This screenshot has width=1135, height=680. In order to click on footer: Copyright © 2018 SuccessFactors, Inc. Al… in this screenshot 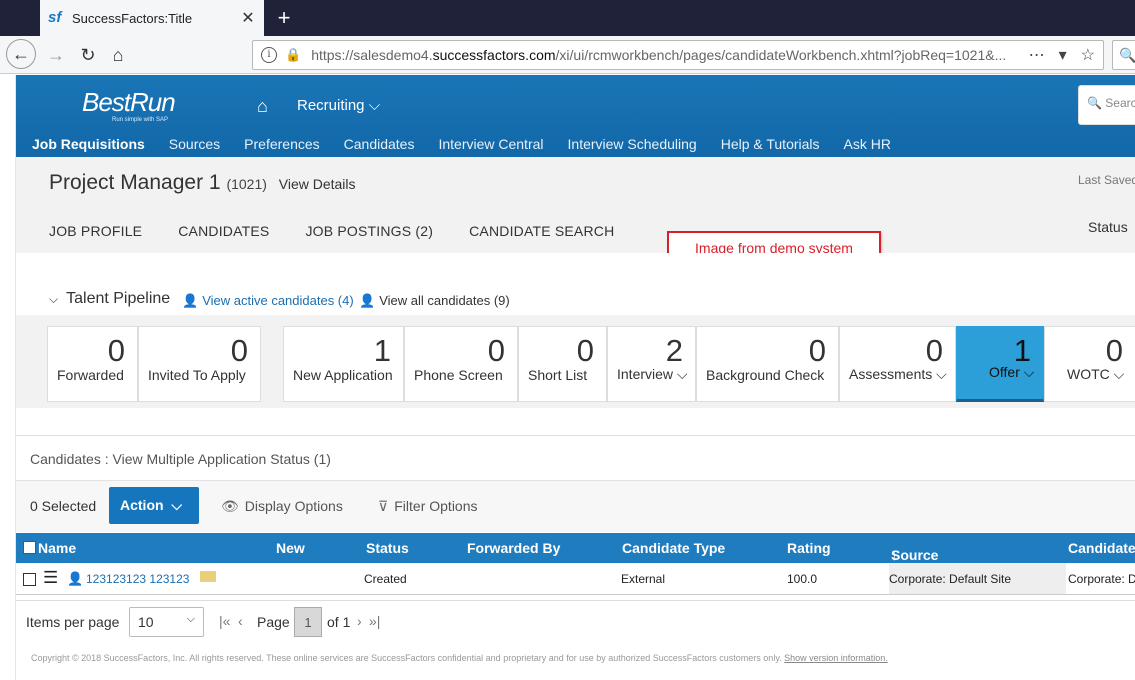, I will do `click(459, 658)`.